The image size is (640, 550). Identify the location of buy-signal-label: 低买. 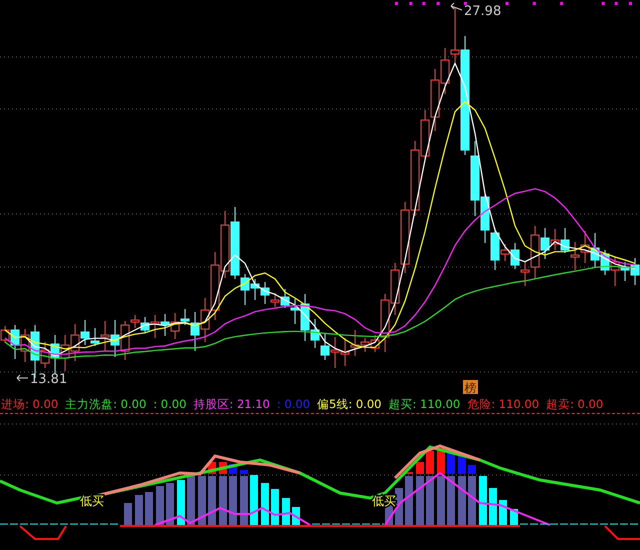
(92, 501).